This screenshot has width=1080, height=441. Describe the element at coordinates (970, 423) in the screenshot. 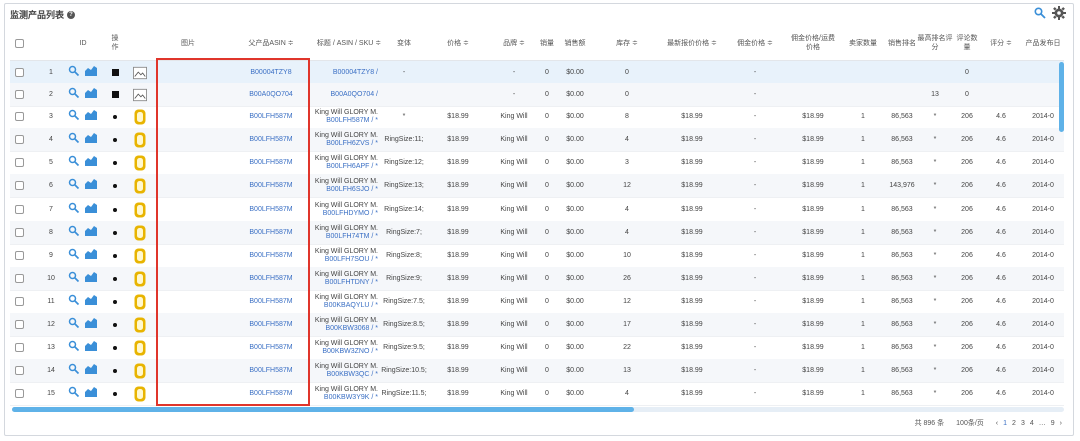

I see `page-size-select: 100条/页` at that location.